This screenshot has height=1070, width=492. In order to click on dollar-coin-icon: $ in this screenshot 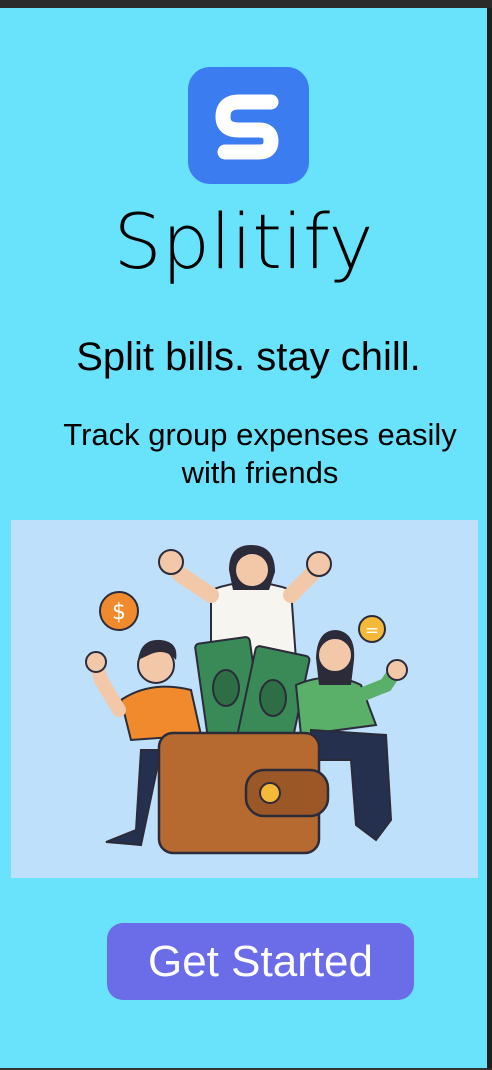, I will do `click(119, 611)`.